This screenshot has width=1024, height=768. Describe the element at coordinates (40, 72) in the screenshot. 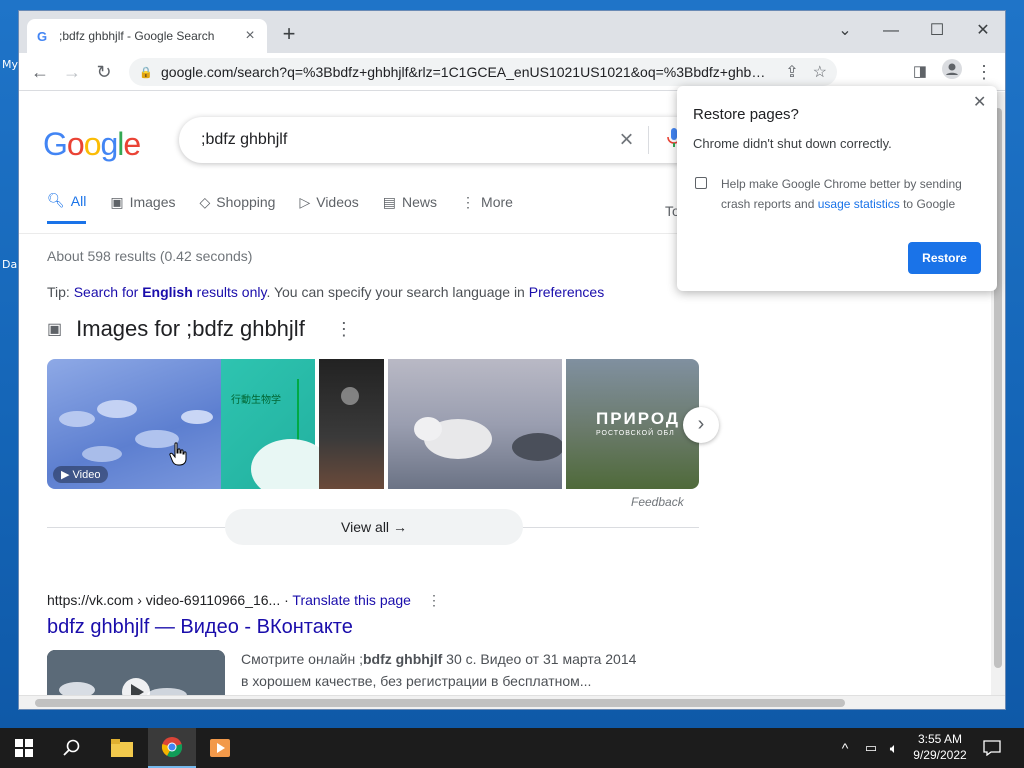

I see `back-arrow-icon: ←` at that location.